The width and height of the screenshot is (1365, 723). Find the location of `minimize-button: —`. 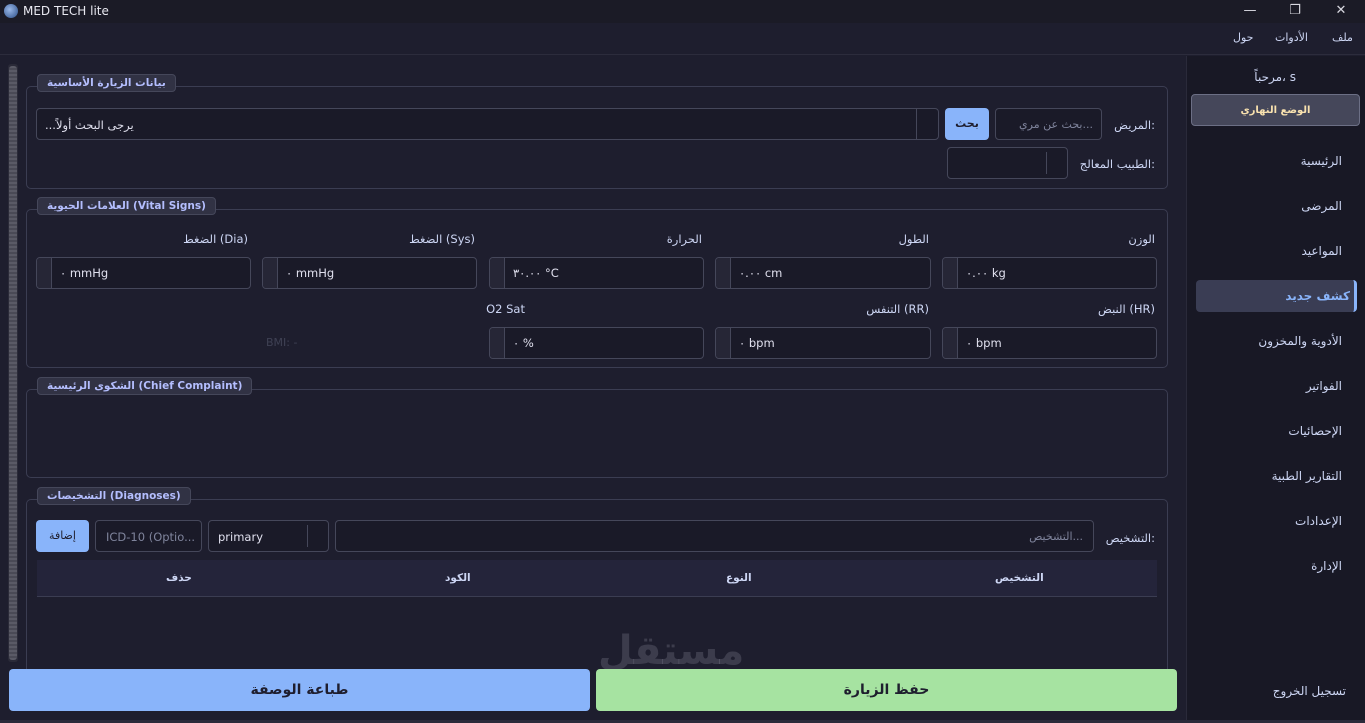

minimize-button: — is located at coordinates (1250, 11).